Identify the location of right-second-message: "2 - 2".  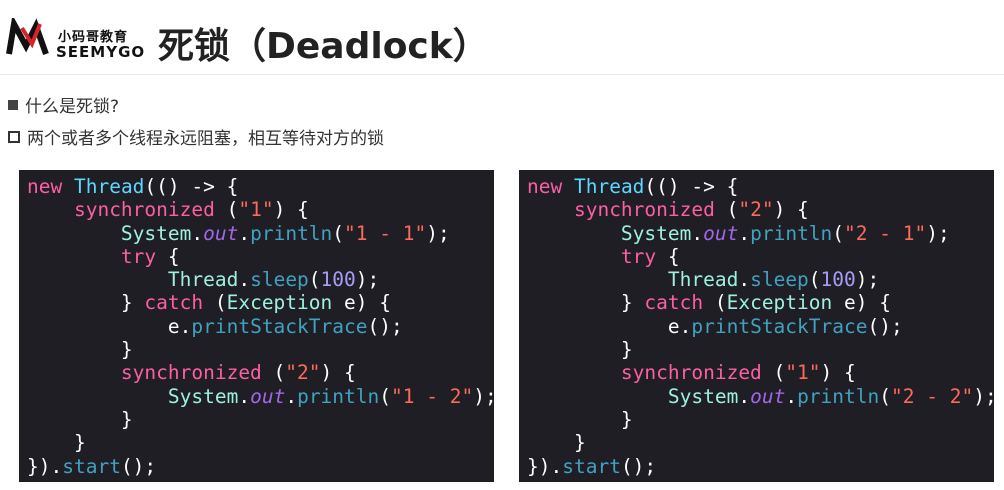
(932, 396).